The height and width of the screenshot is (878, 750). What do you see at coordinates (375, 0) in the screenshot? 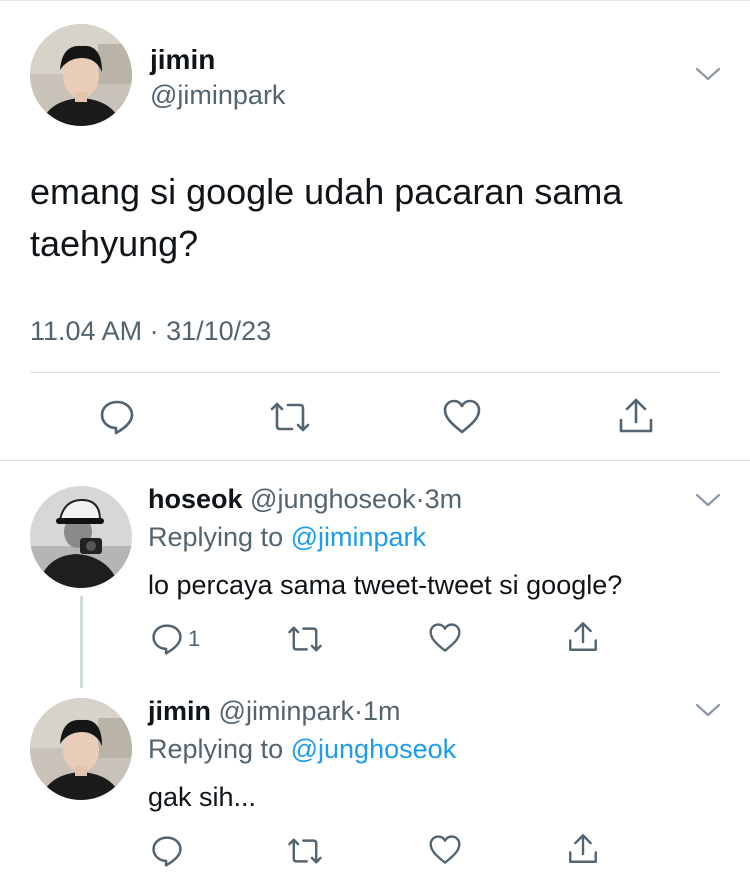
I see `top-divider` at bounding box center [375, 0].